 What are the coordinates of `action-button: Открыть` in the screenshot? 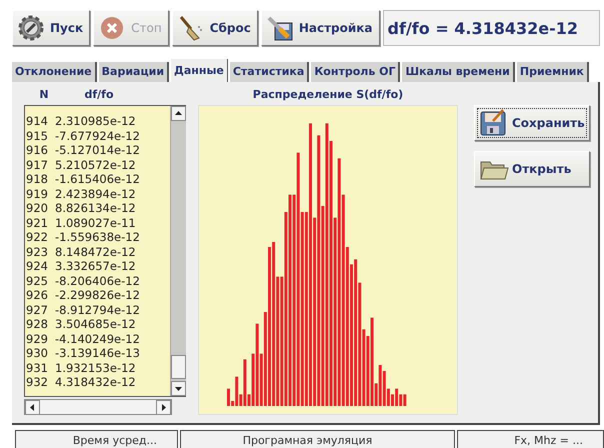 It's located at (532, 169).